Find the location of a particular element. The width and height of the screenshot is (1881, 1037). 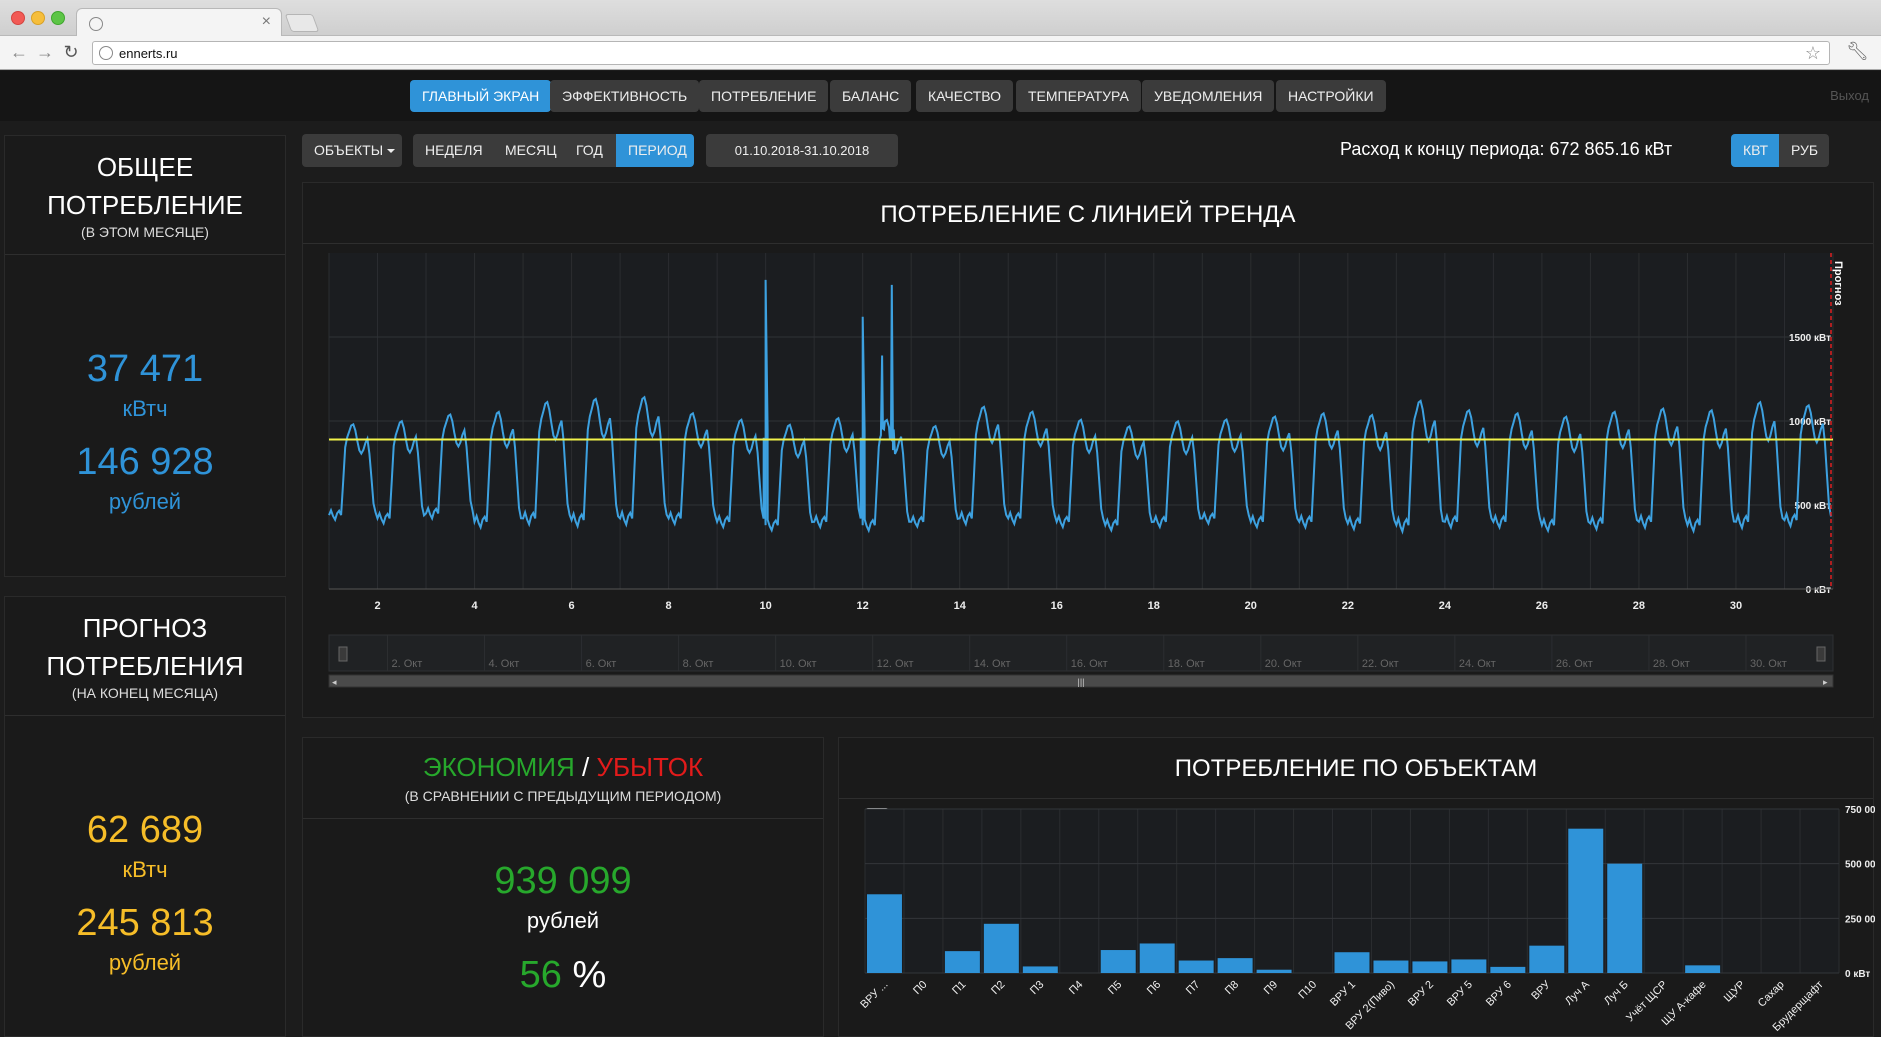

scroll-right-icon: ▸ is located at coordinates (1825, 682).